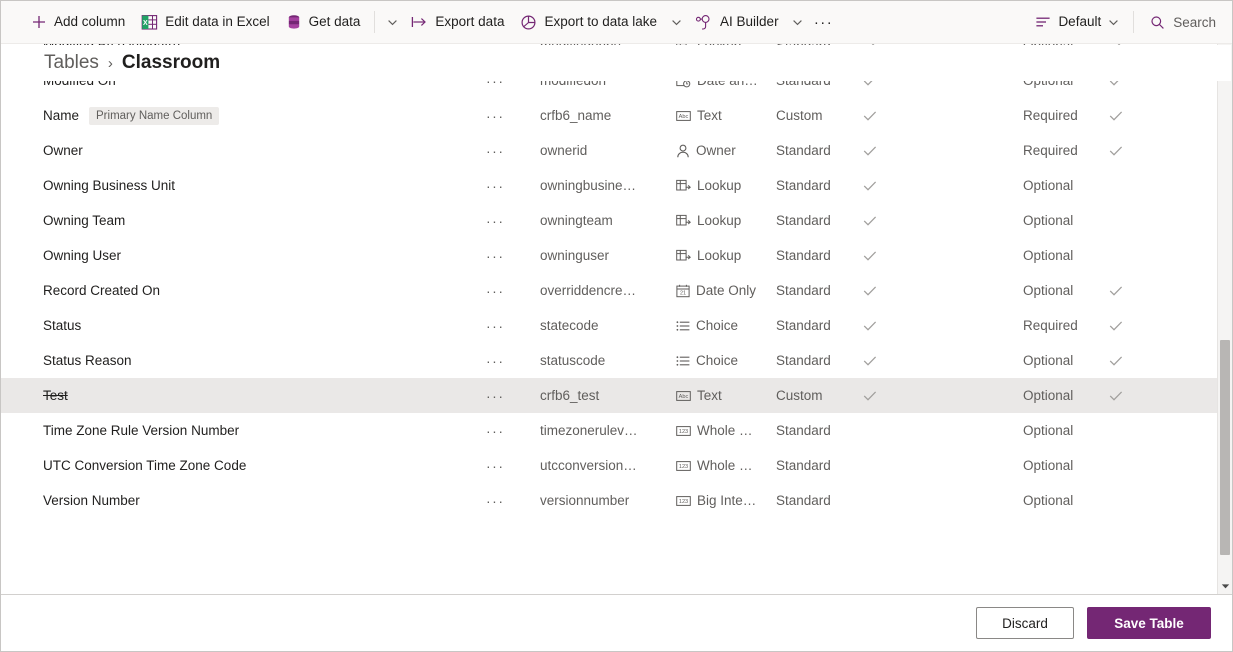 The image size is (1233, 652). Describe the element at coordinates (726, 290) in the screenshot. I see `column-data-type-cell: 21 Date Only` at that location.